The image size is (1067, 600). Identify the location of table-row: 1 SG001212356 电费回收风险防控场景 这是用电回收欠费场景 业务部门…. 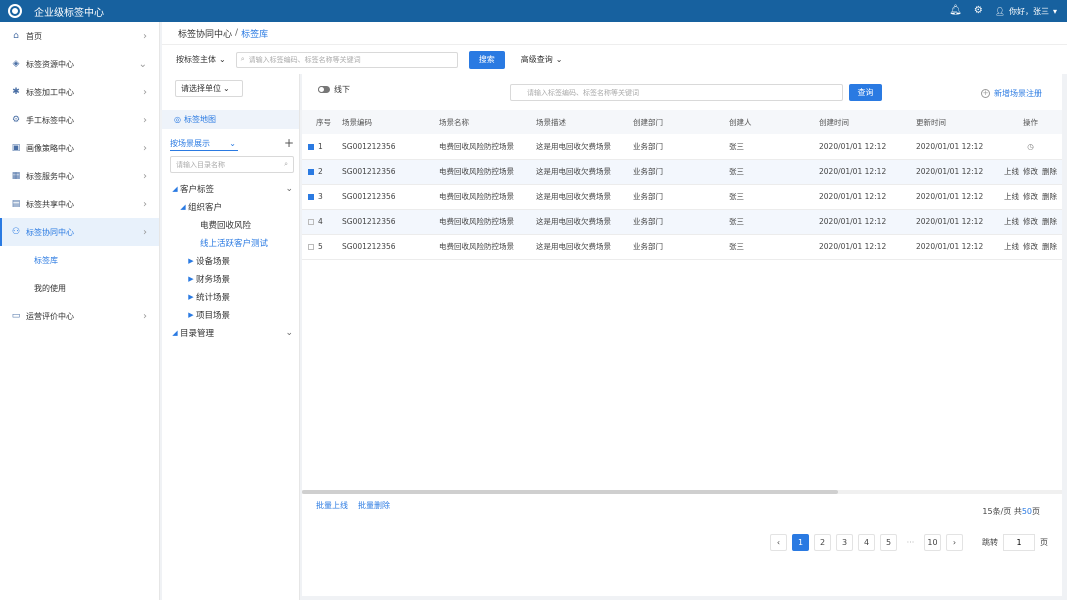
(682, 147).